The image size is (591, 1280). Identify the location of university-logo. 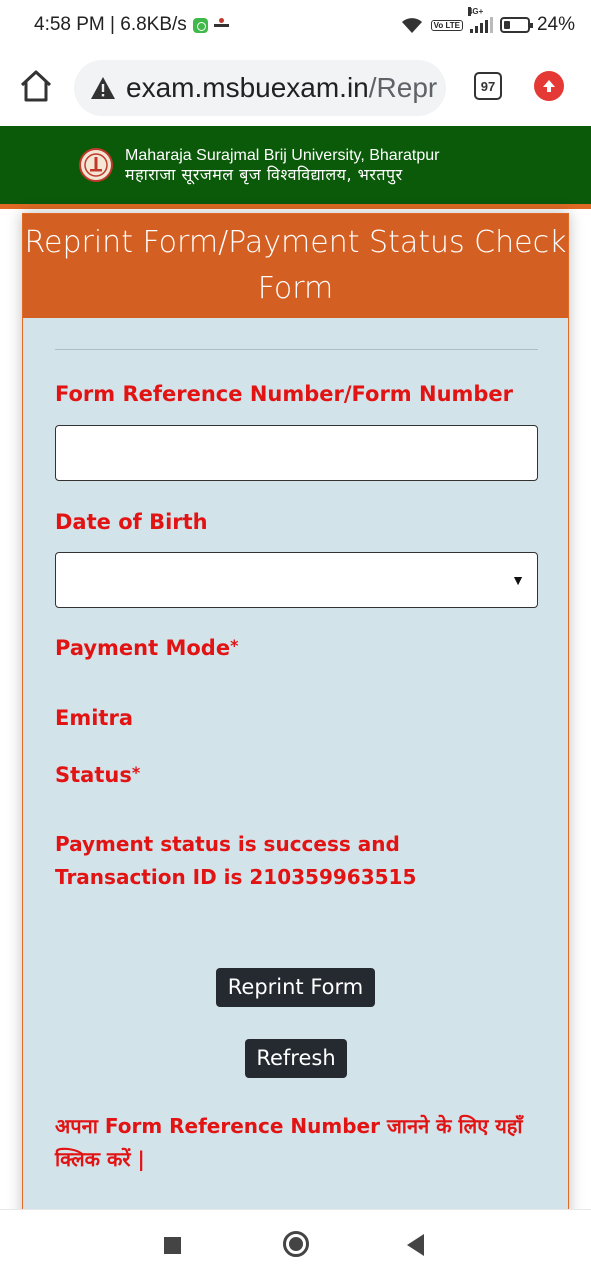
(96, 165).